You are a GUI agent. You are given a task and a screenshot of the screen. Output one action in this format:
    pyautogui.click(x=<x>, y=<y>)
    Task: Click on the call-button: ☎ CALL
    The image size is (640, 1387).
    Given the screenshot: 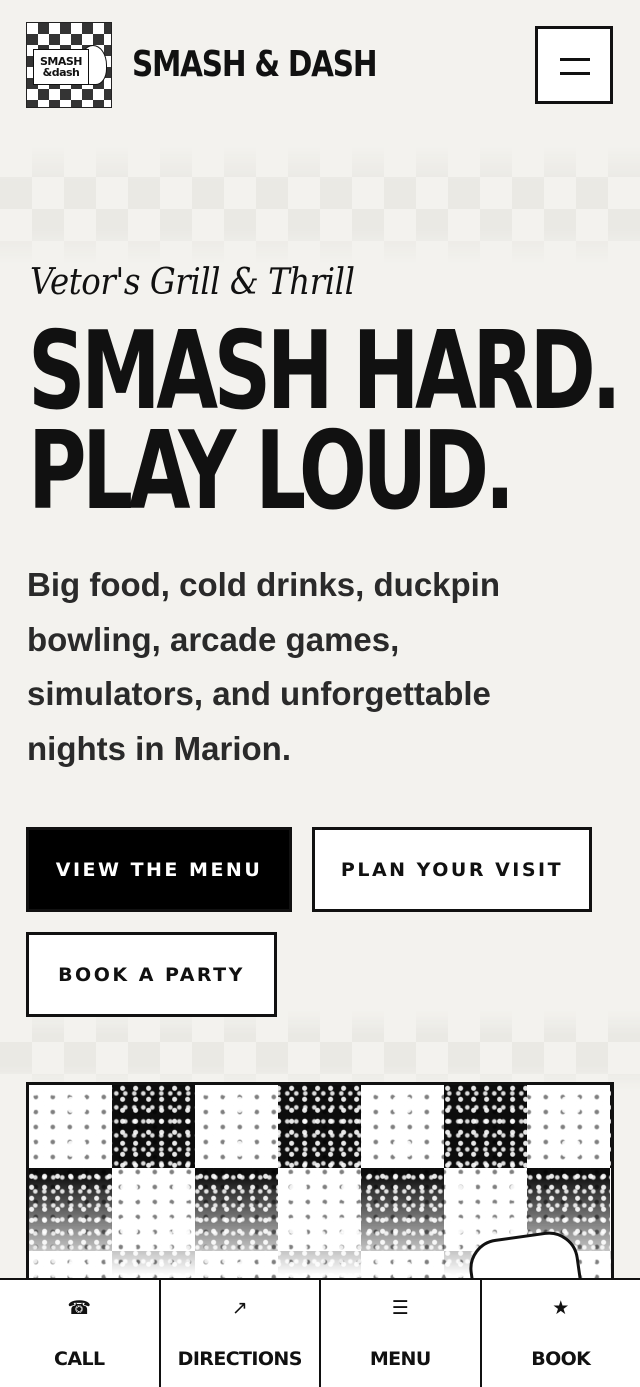 What is the action you would take?
    pyautogui.click(x=80, y=1333)
    